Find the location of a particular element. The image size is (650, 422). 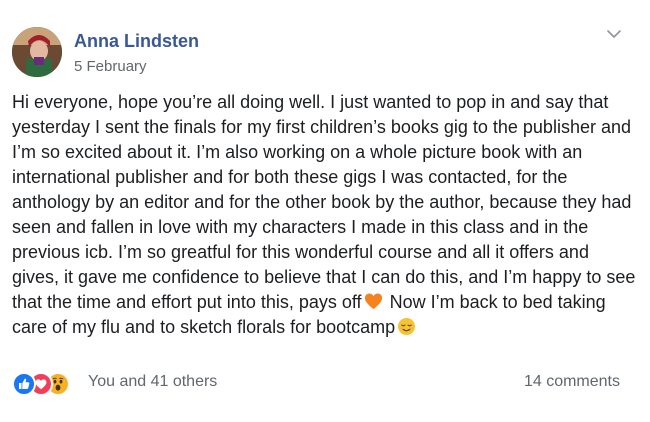

avatar-photo is located at coordinates (37, 52).